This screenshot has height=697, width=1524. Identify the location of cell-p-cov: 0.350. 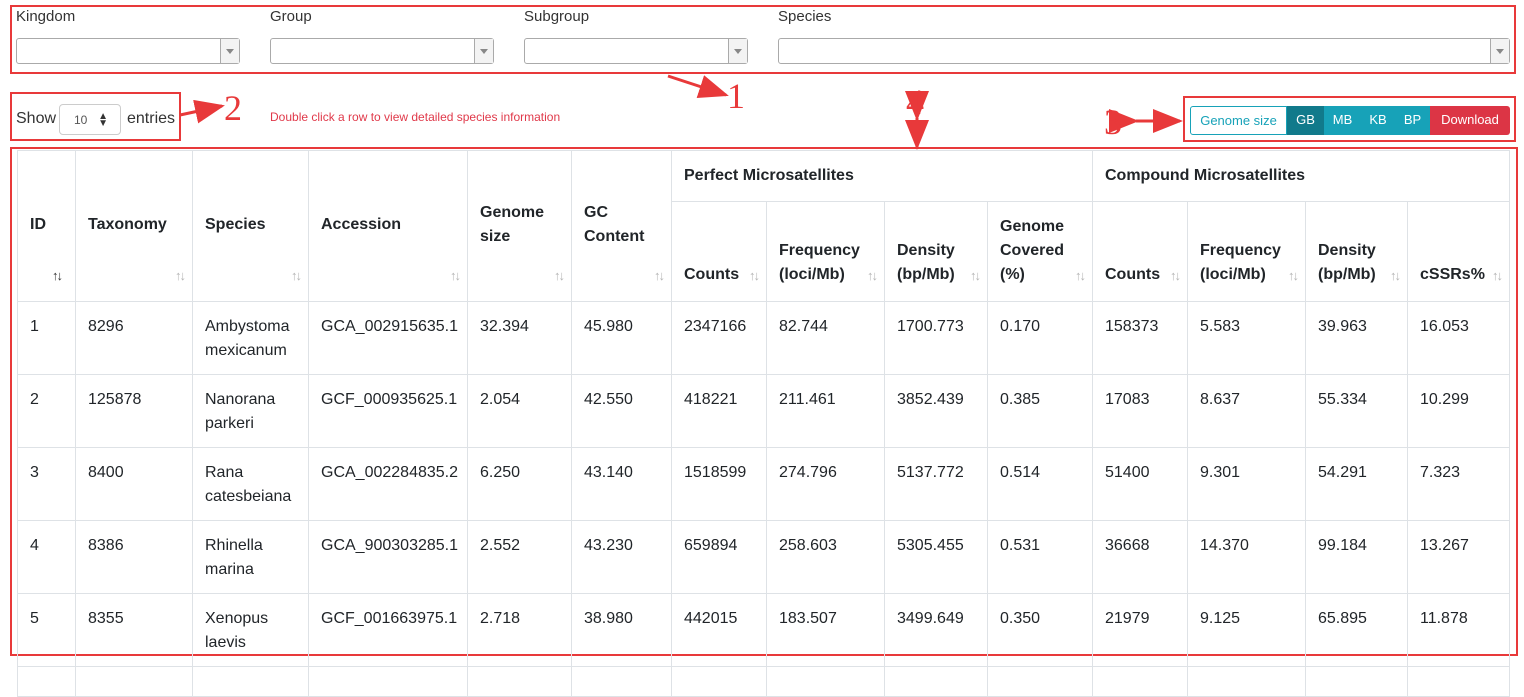
(1040, 630).